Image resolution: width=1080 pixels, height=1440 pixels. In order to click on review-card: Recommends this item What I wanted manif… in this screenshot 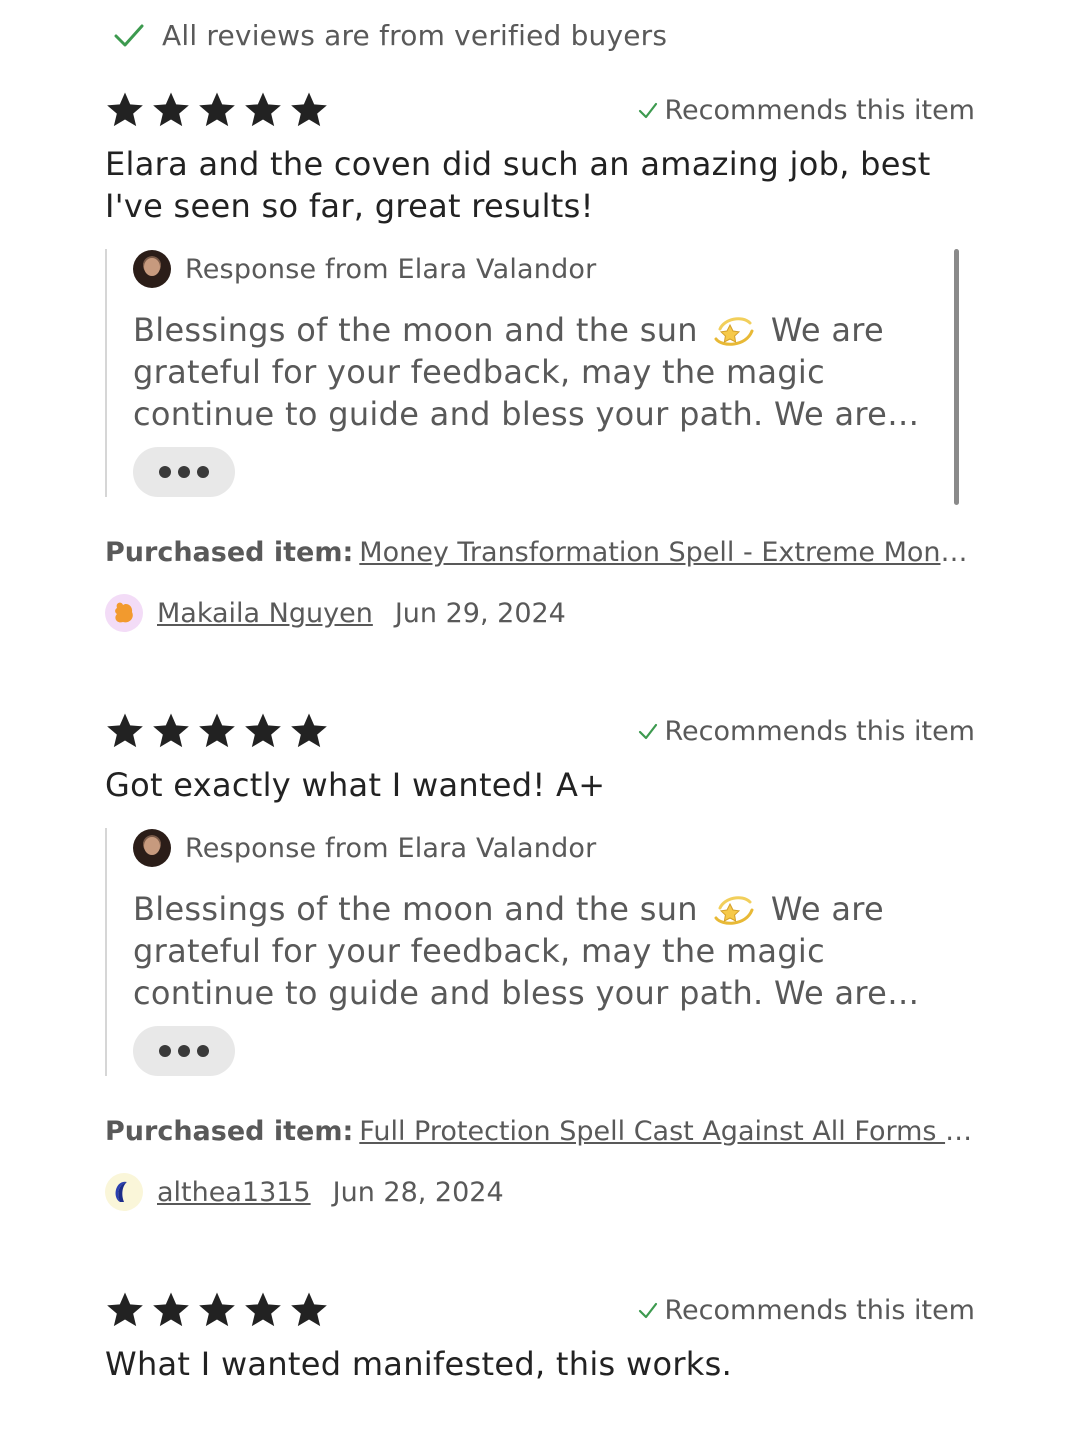, I will do `click(540, 1336)`.